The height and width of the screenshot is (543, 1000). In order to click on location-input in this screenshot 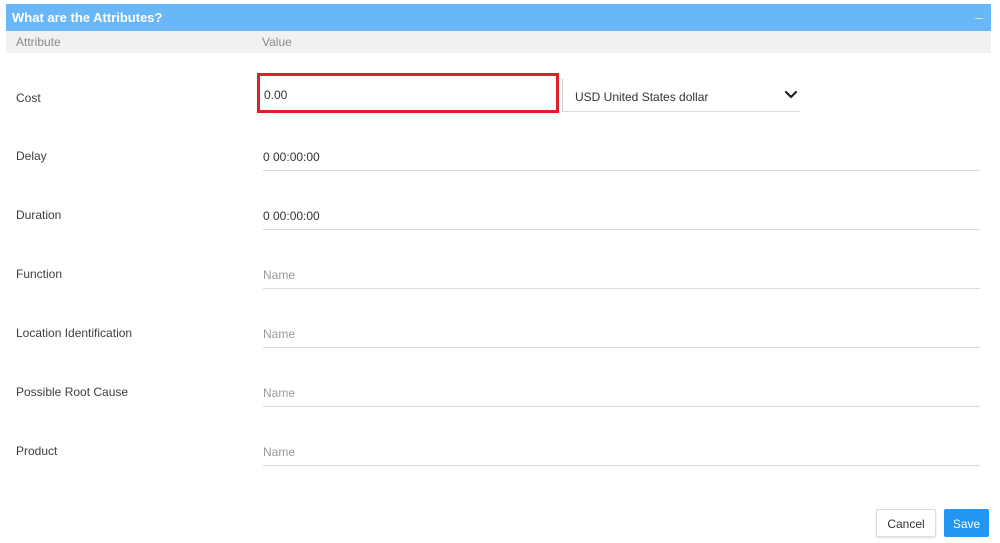, I will do `click(621, 333)`.